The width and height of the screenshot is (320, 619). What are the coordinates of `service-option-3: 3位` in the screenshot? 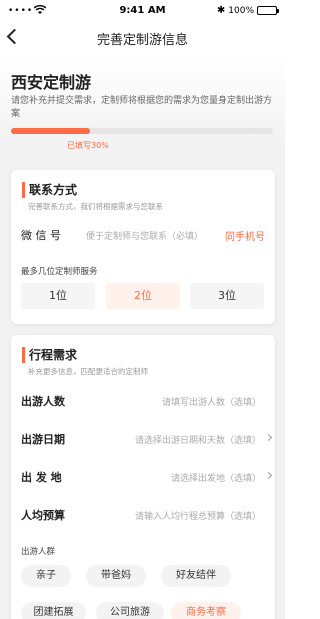 It's located at (227, 296).